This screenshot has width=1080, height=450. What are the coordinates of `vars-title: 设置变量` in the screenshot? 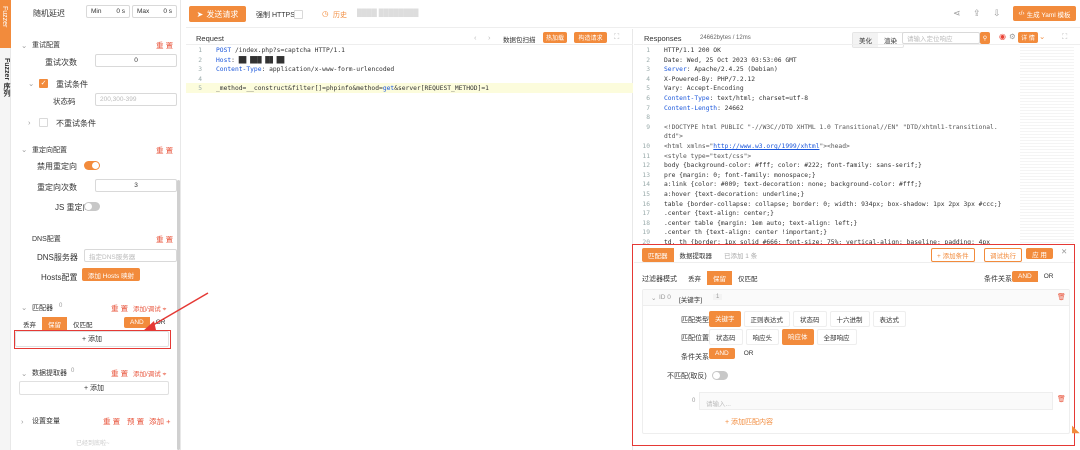 It's located at (46, 421).